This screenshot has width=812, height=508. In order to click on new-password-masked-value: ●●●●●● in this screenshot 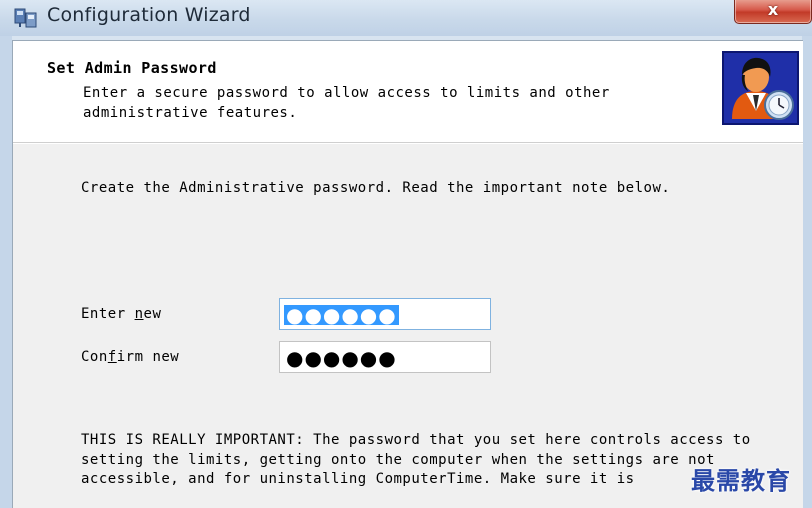, I will do `click(341, 315)`.